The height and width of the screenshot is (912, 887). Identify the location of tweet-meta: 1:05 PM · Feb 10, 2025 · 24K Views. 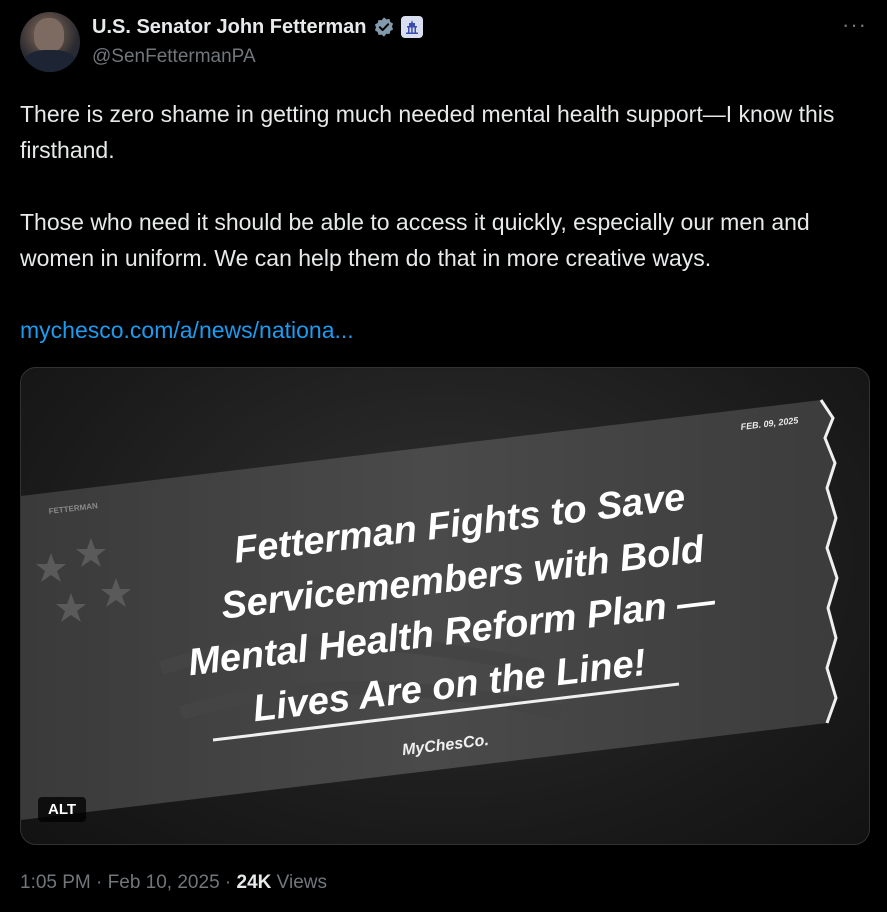
(173, 883).